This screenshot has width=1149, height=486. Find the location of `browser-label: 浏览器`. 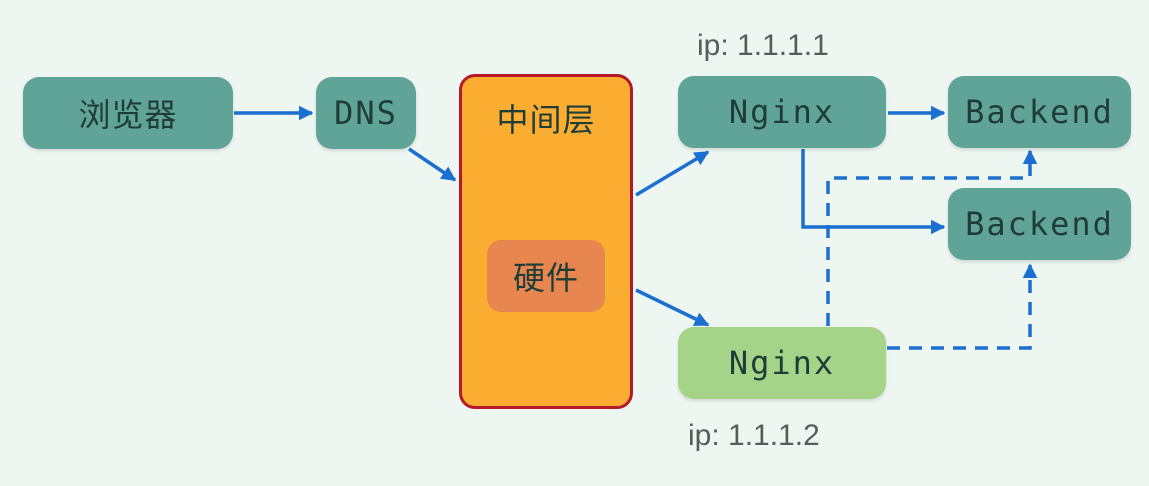

browser-label: 浏览器 is located at coordinates (128, 115).